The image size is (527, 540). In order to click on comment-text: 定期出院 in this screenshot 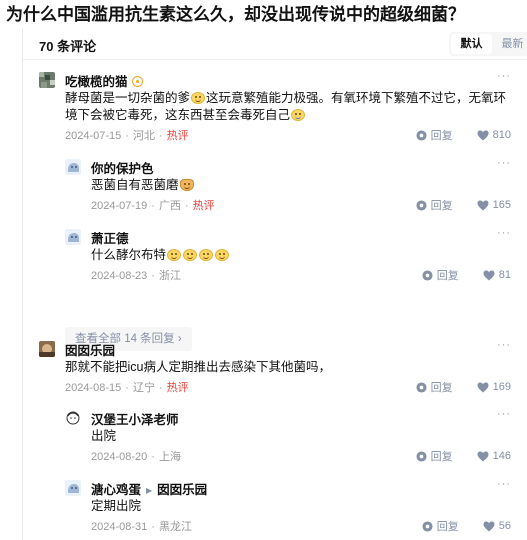, I will do `click(116, 506)`.